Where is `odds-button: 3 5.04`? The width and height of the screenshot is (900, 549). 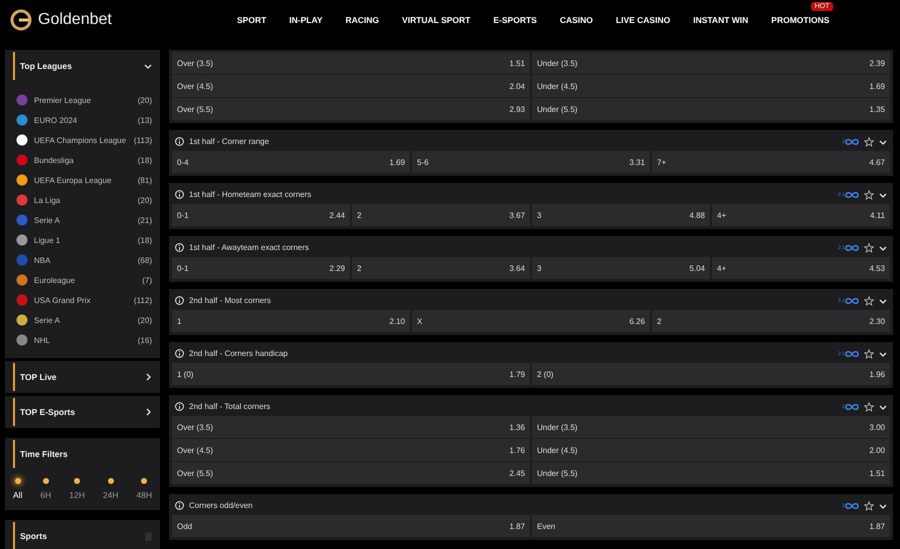 odds-button: 3 5.04 is located at coordinates (621, 268).